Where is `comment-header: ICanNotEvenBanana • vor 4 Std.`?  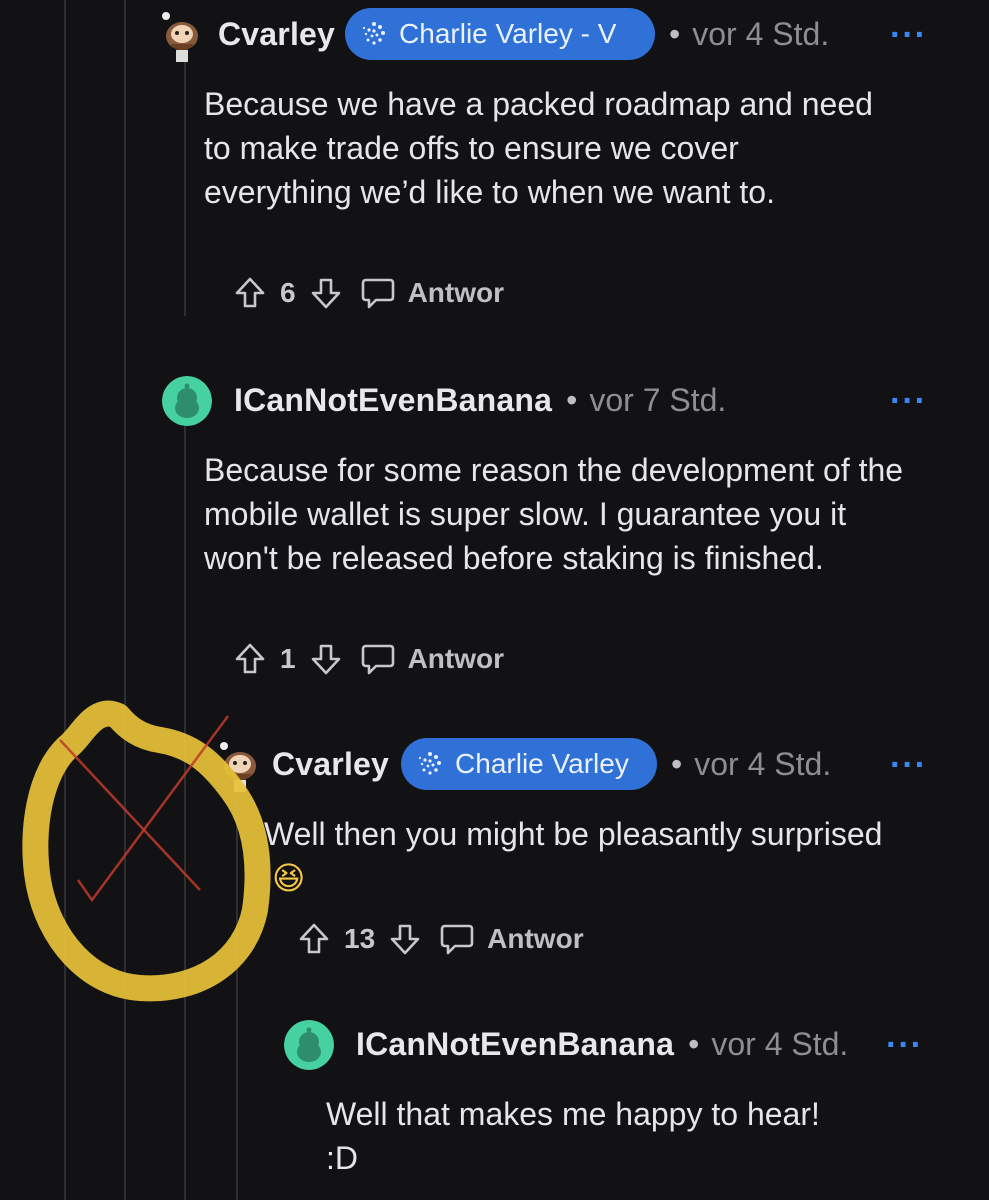 comment-header: ICanNotEvenBanana • vor 4 Std. is located at coordinates (602, 1044).